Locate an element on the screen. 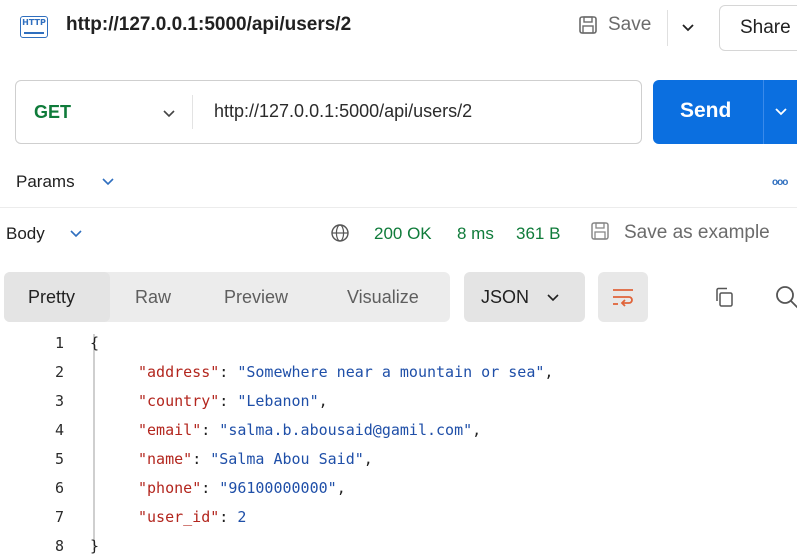  tab-raw: Raw is located at coordinates (153, 297).